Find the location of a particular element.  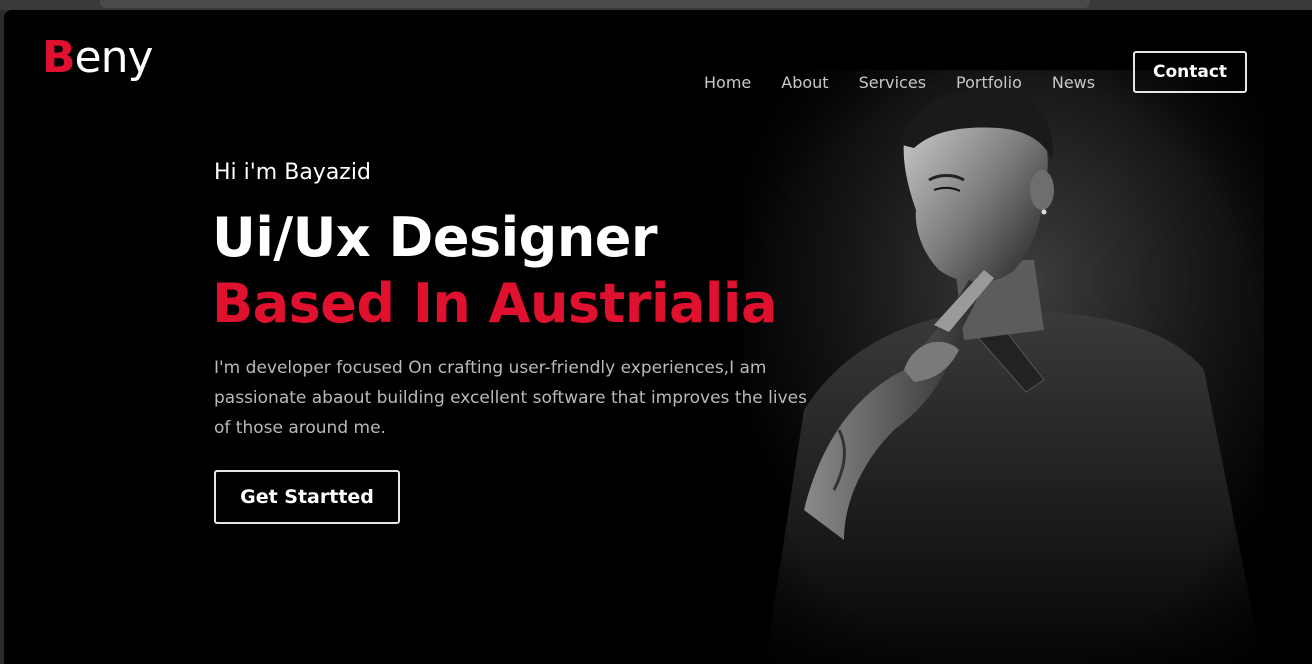

nav-item-home: Home is located at coordinates (727, 82).